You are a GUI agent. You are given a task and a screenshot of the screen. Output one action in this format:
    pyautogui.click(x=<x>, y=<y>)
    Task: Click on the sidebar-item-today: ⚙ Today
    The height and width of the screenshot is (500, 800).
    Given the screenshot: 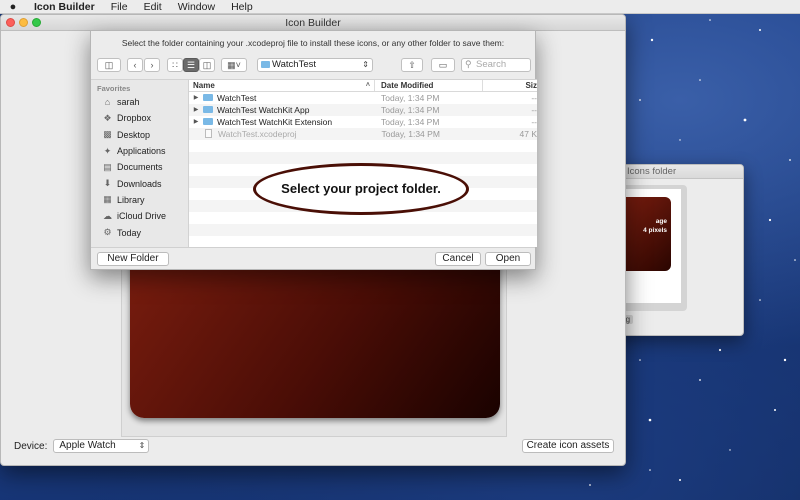 What is the action you would take?
    pyautogui.click(x=139, y=232)
    